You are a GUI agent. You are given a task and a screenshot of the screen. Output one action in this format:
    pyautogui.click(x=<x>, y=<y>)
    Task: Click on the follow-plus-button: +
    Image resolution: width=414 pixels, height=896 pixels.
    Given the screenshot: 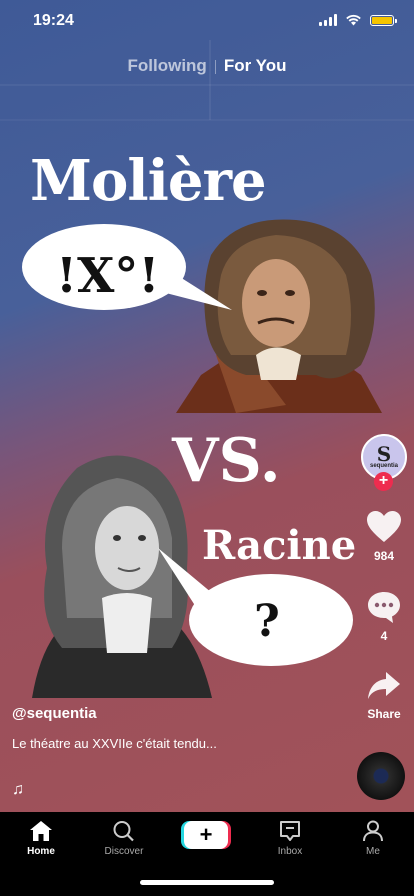 What is the action you would take?
    pyautogui.click(x=383, y=481)
    